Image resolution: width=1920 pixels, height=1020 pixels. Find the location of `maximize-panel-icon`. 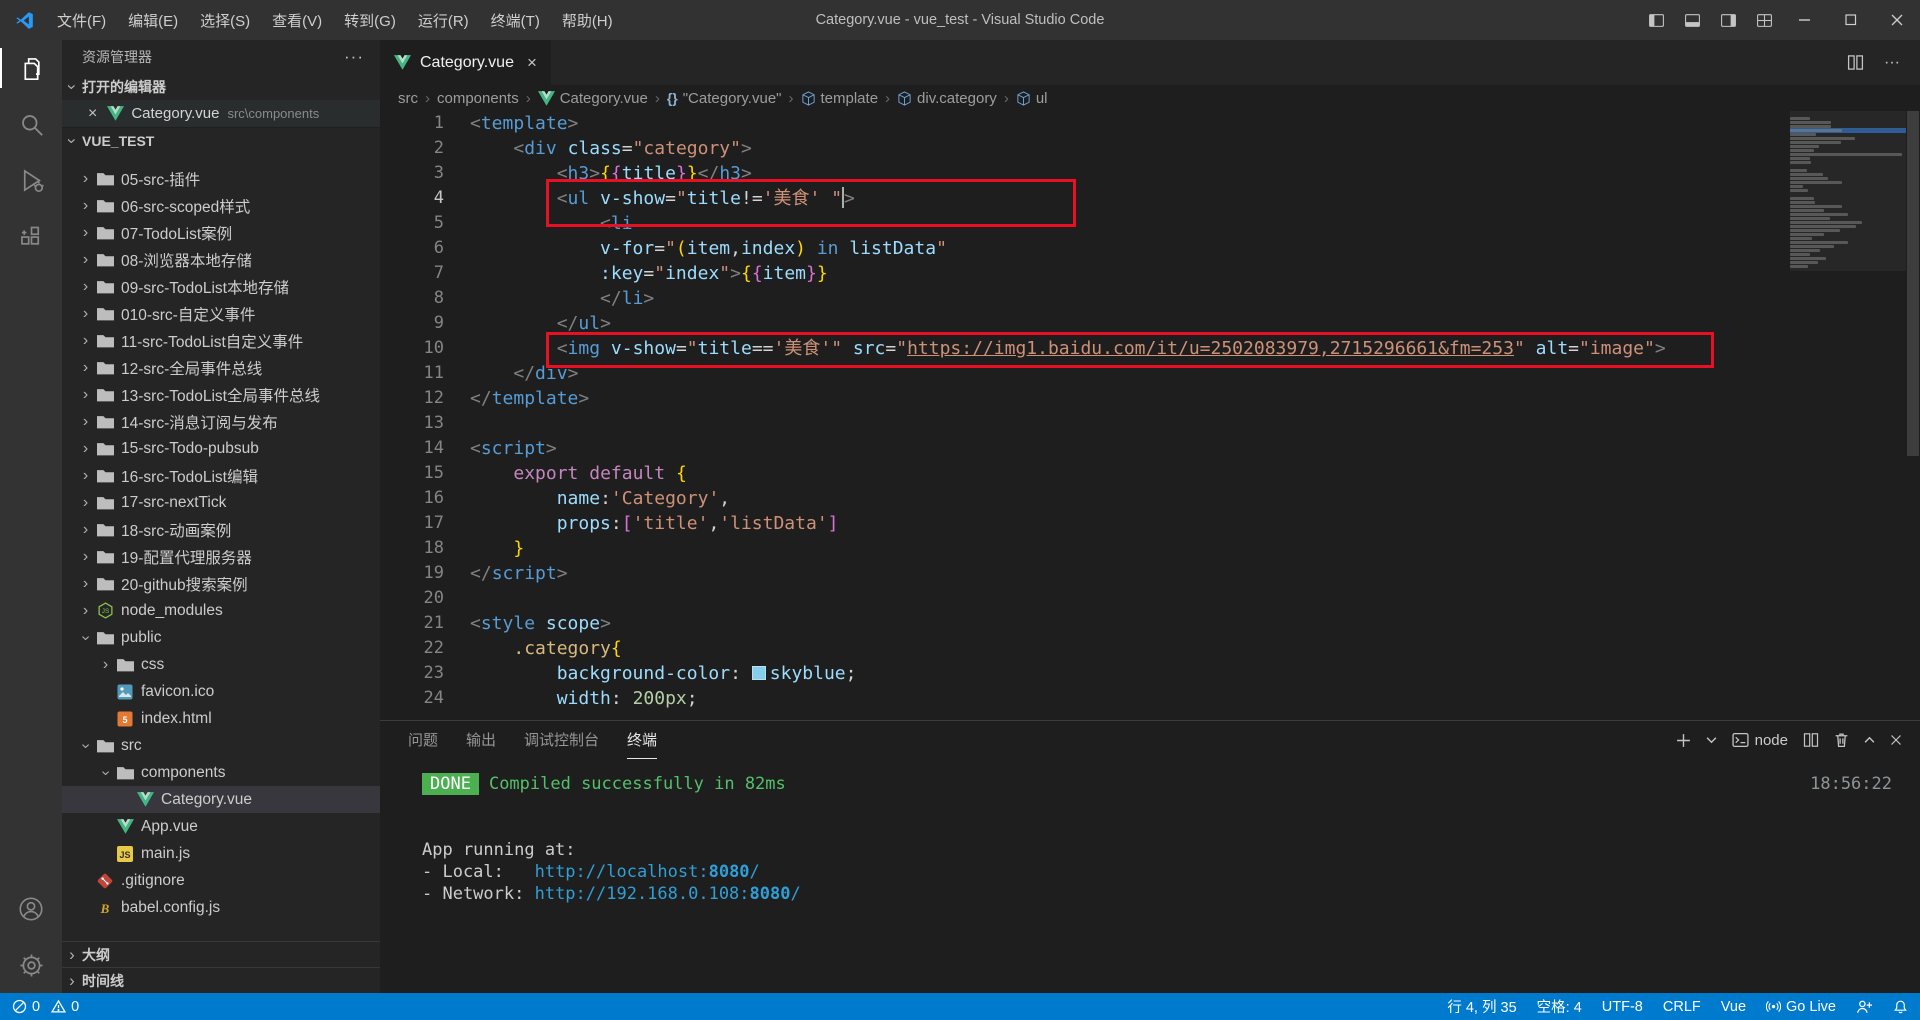

maximize-panel-icon is located at coordinates (1869, 740).